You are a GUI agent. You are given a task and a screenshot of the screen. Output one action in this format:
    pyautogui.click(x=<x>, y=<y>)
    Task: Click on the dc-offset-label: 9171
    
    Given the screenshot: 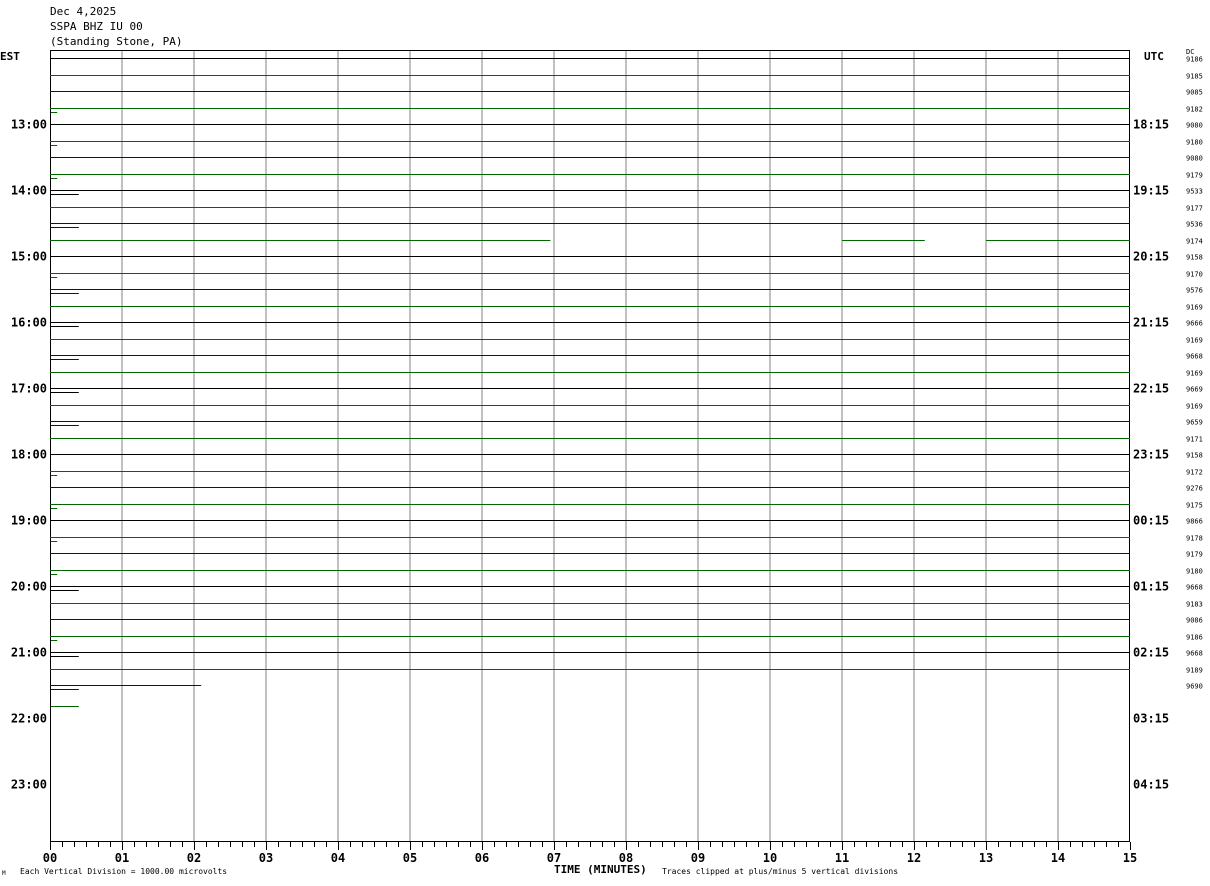 What is the action you would take?
    pyautogui.click(x=1194, y=440)
    